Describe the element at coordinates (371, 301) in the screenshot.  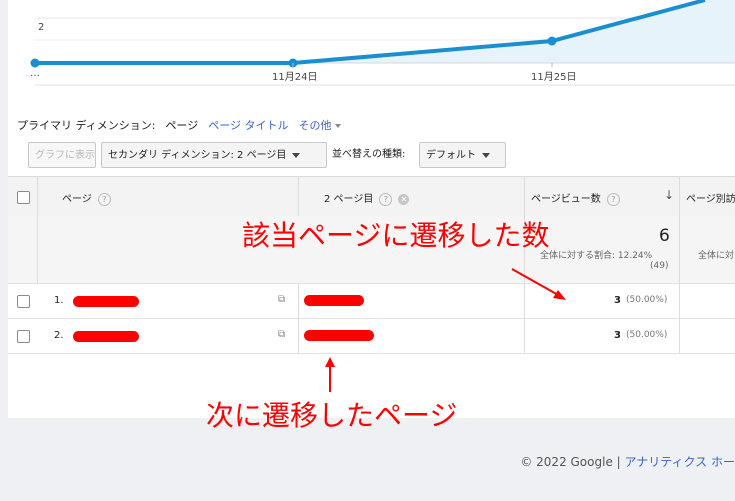
I see `table-row: 1. ⧉ 3 (50.00%)` at that location.